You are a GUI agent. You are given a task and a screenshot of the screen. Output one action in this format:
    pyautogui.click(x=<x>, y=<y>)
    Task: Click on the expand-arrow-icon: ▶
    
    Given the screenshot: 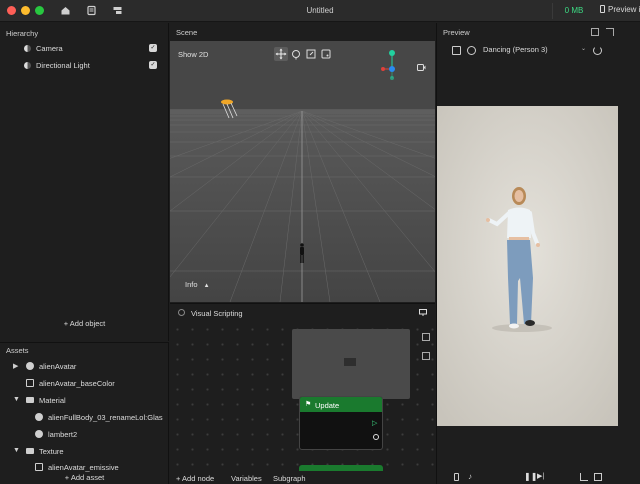 What is the action you would take?
    pyautogui.click(x=15, y=366)
    